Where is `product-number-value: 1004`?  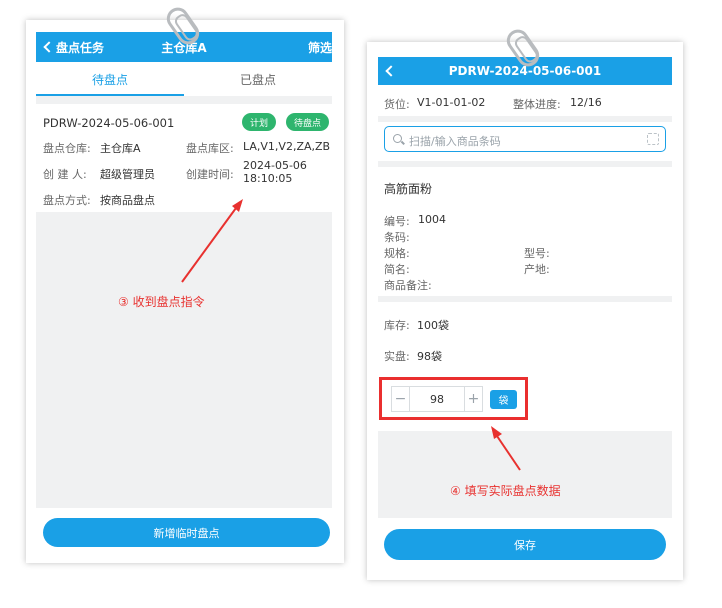 product-number-value: 1004 is located at coordinates (432, 219).